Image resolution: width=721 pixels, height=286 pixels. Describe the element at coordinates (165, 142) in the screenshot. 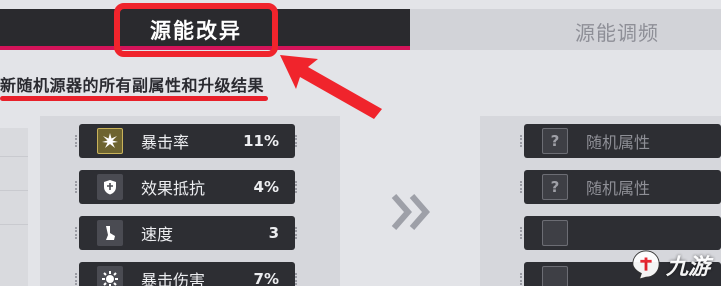

I see `stat-name: 暴击率` at that location.